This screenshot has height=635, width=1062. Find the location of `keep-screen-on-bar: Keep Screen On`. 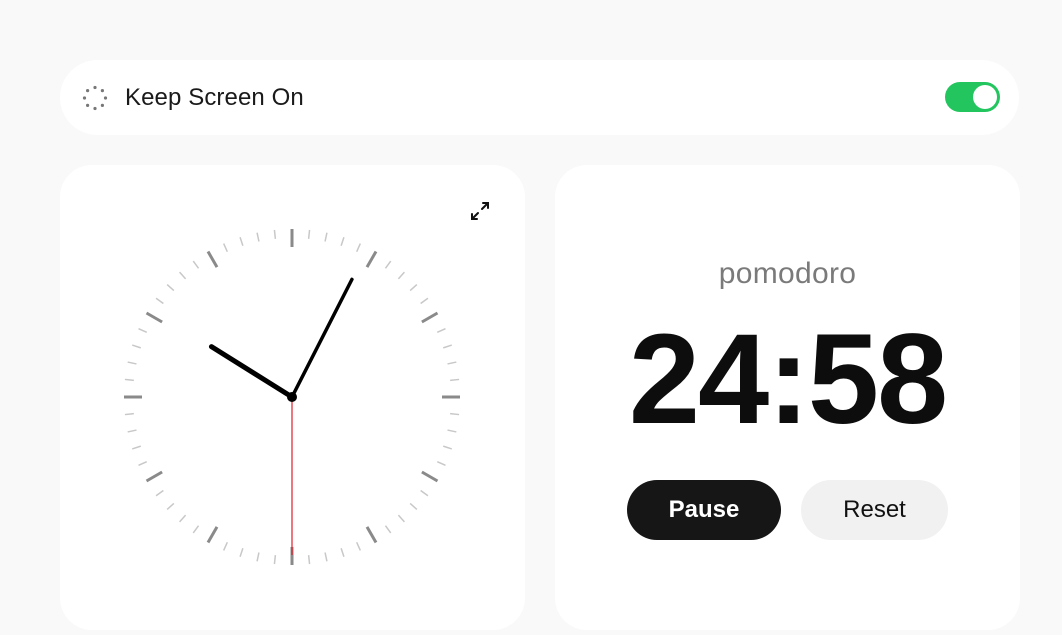

keep-screen-on-bar: Keep Screen On is located at coordinates (539, 97).